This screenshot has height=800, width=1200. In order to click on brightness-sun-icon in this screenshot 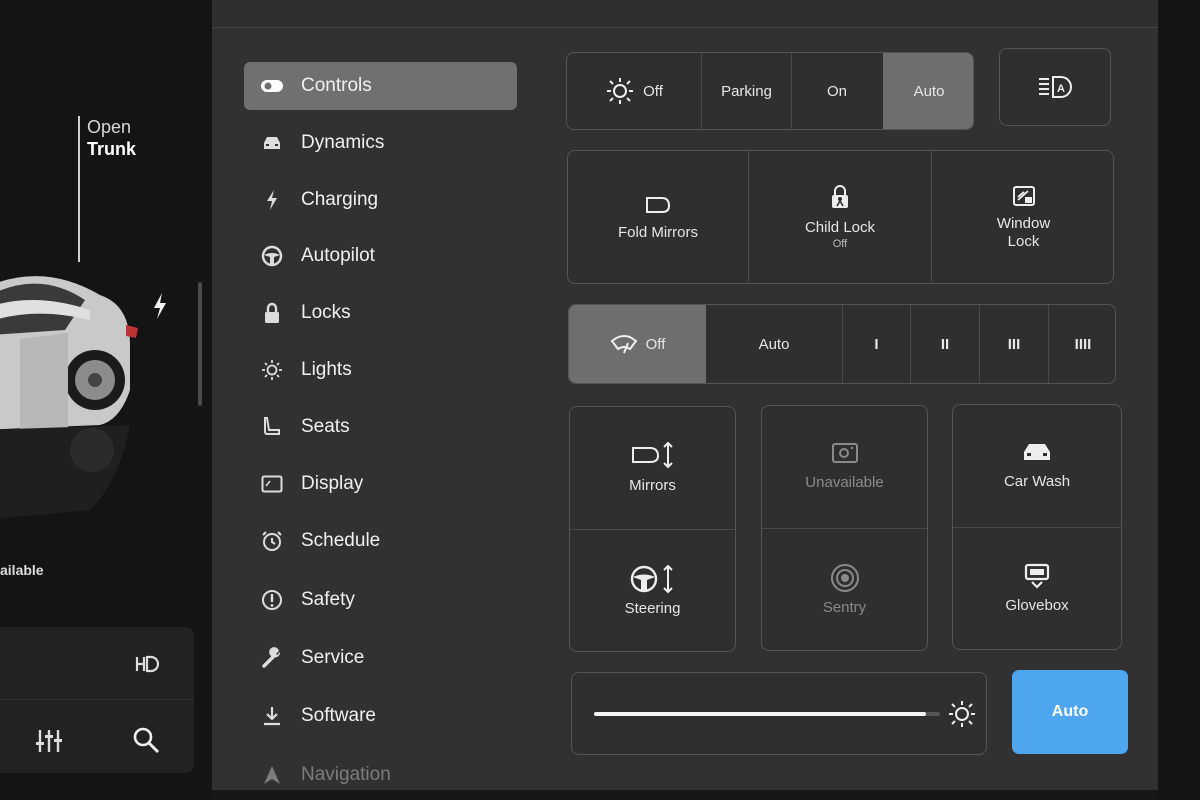, I will do `click(962, 714)`.